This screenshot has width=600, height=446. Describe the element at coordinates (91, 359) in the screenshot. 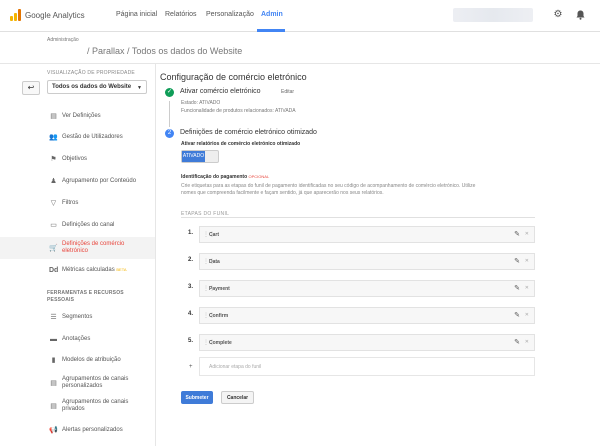

I see `sidebar-item-label: Modelos de atribuição` at that location.